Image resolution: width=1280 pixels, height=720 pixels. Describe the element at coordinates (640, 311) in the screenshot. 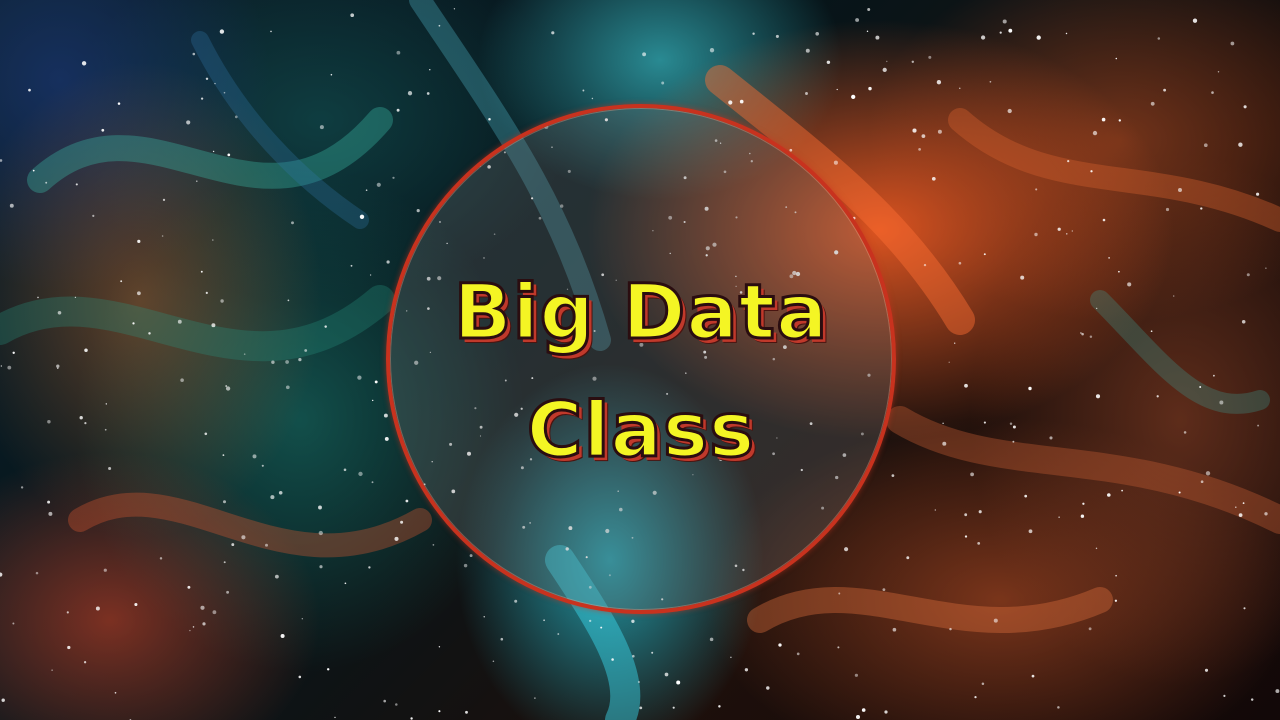

I see `title-line-1: Big Data` at that location.